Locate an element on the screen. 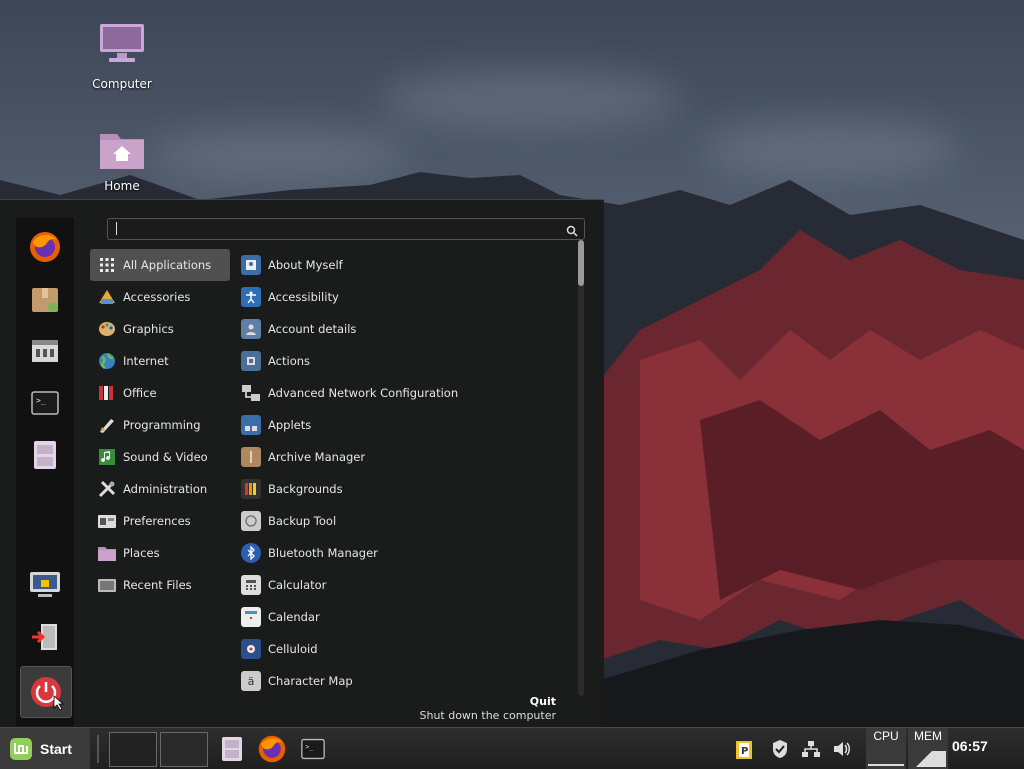 This screenshot has height=769, width=1024. desktop-icon-computer: Computer is located at coordinates (122, 55).